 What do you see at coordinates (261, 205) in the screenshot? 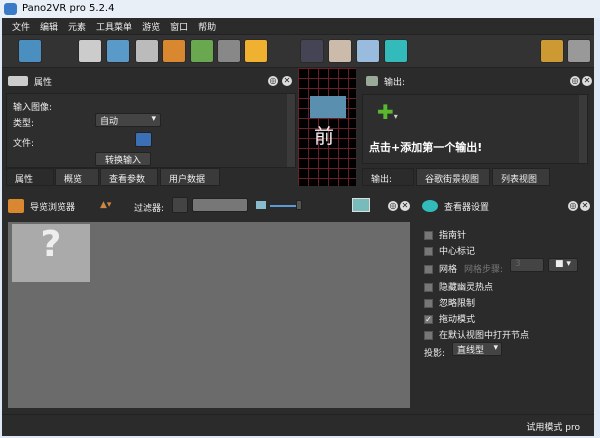
I see `small-image-icon` at bounding box center [261, 205].